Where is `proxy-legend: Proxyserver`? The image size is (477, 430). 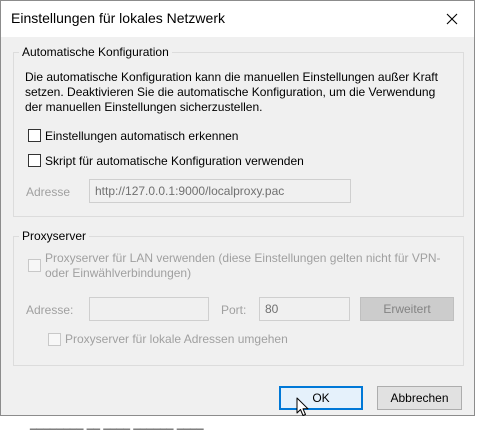 proxy-legend: Proxyserver is located at coordinates (54, 236).